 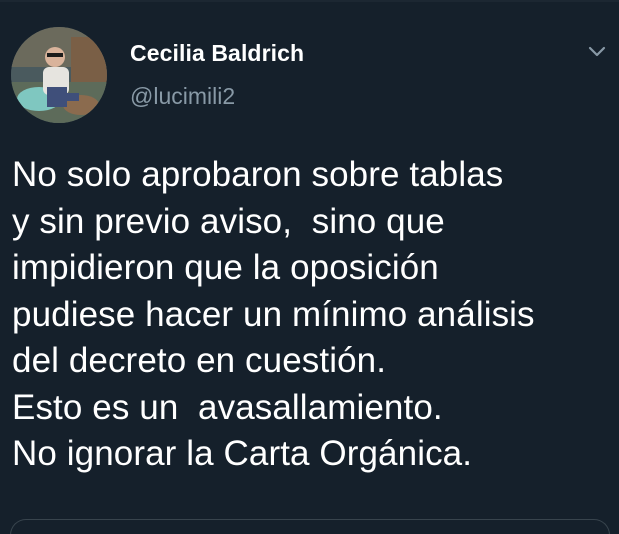 I want to click on top-divider, so click(x=309, y=1).